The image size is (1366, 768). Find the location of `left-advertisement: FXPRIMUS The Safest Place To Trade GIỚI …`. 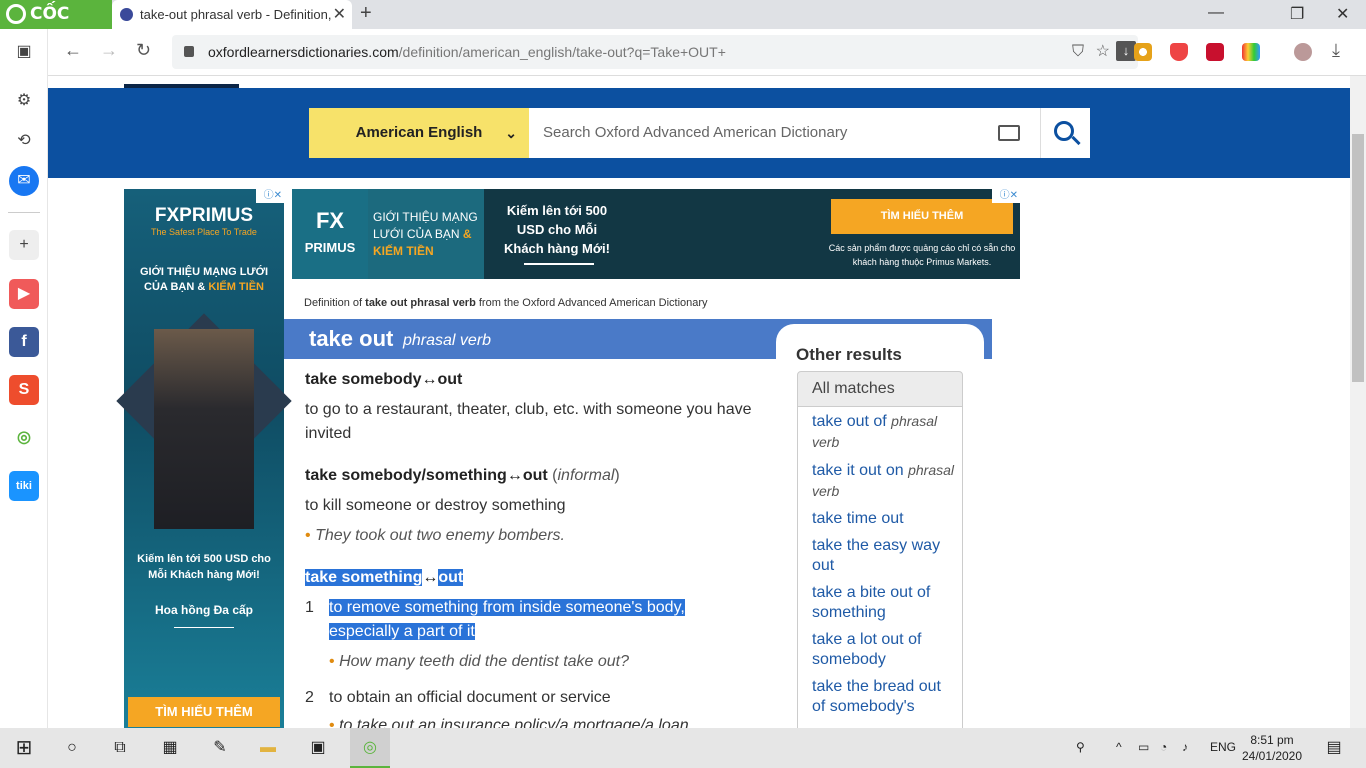

left-advertisement: FXPRIMUS The Safest Place To Trade GIỚI … is located at coordinates (204, 458).